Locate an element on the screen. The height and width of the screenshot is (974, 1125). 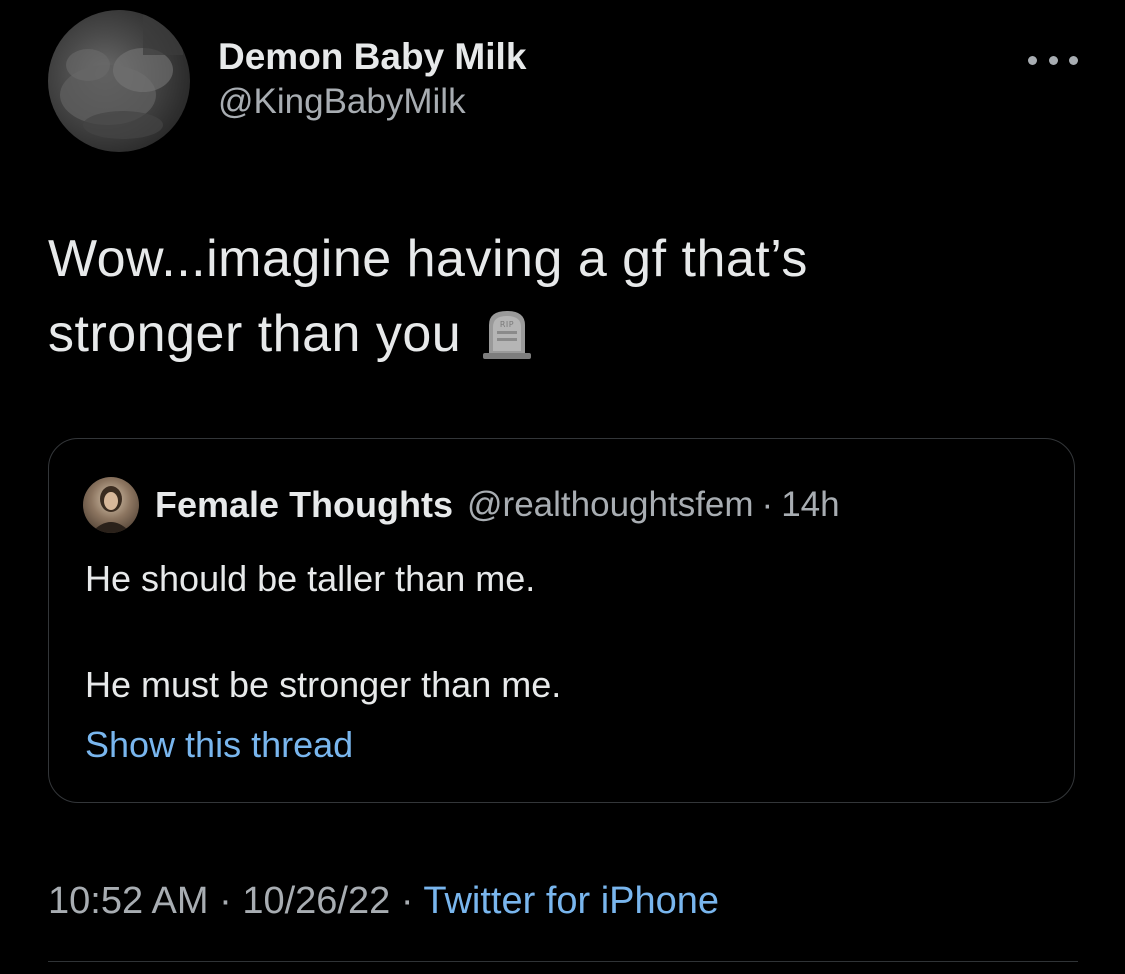
quoted-author-avatar is located at coordinates (111, 505).